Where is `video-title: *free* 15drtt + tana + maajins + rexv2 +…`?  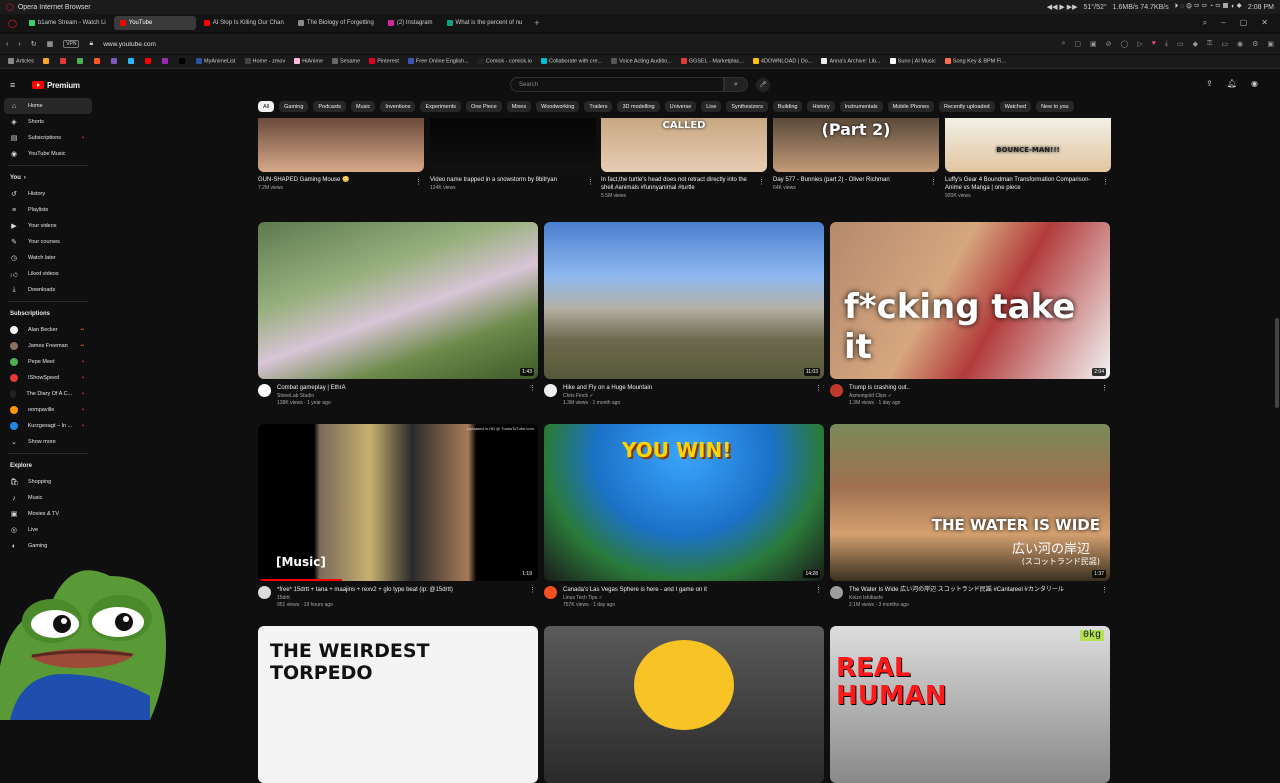 video-title: *free* 15drtt + tana + maajins + rexv2 +… is located at coordinates (365, 590).